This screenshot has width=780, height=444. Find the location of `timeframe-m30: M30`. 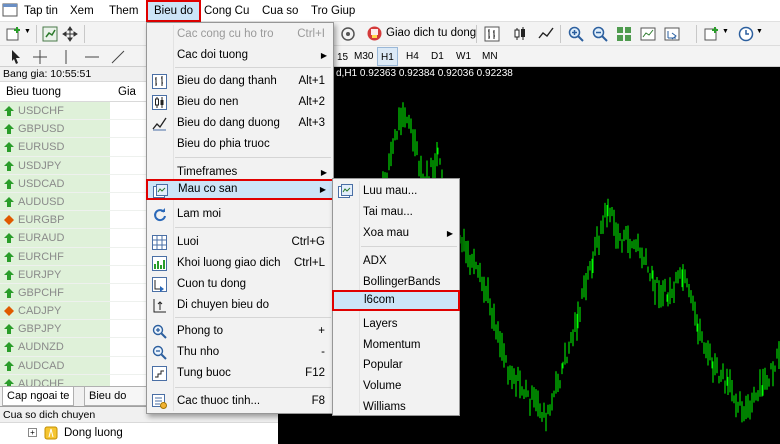

timeframe-m30: M30 is located at coordinates (363, 56).